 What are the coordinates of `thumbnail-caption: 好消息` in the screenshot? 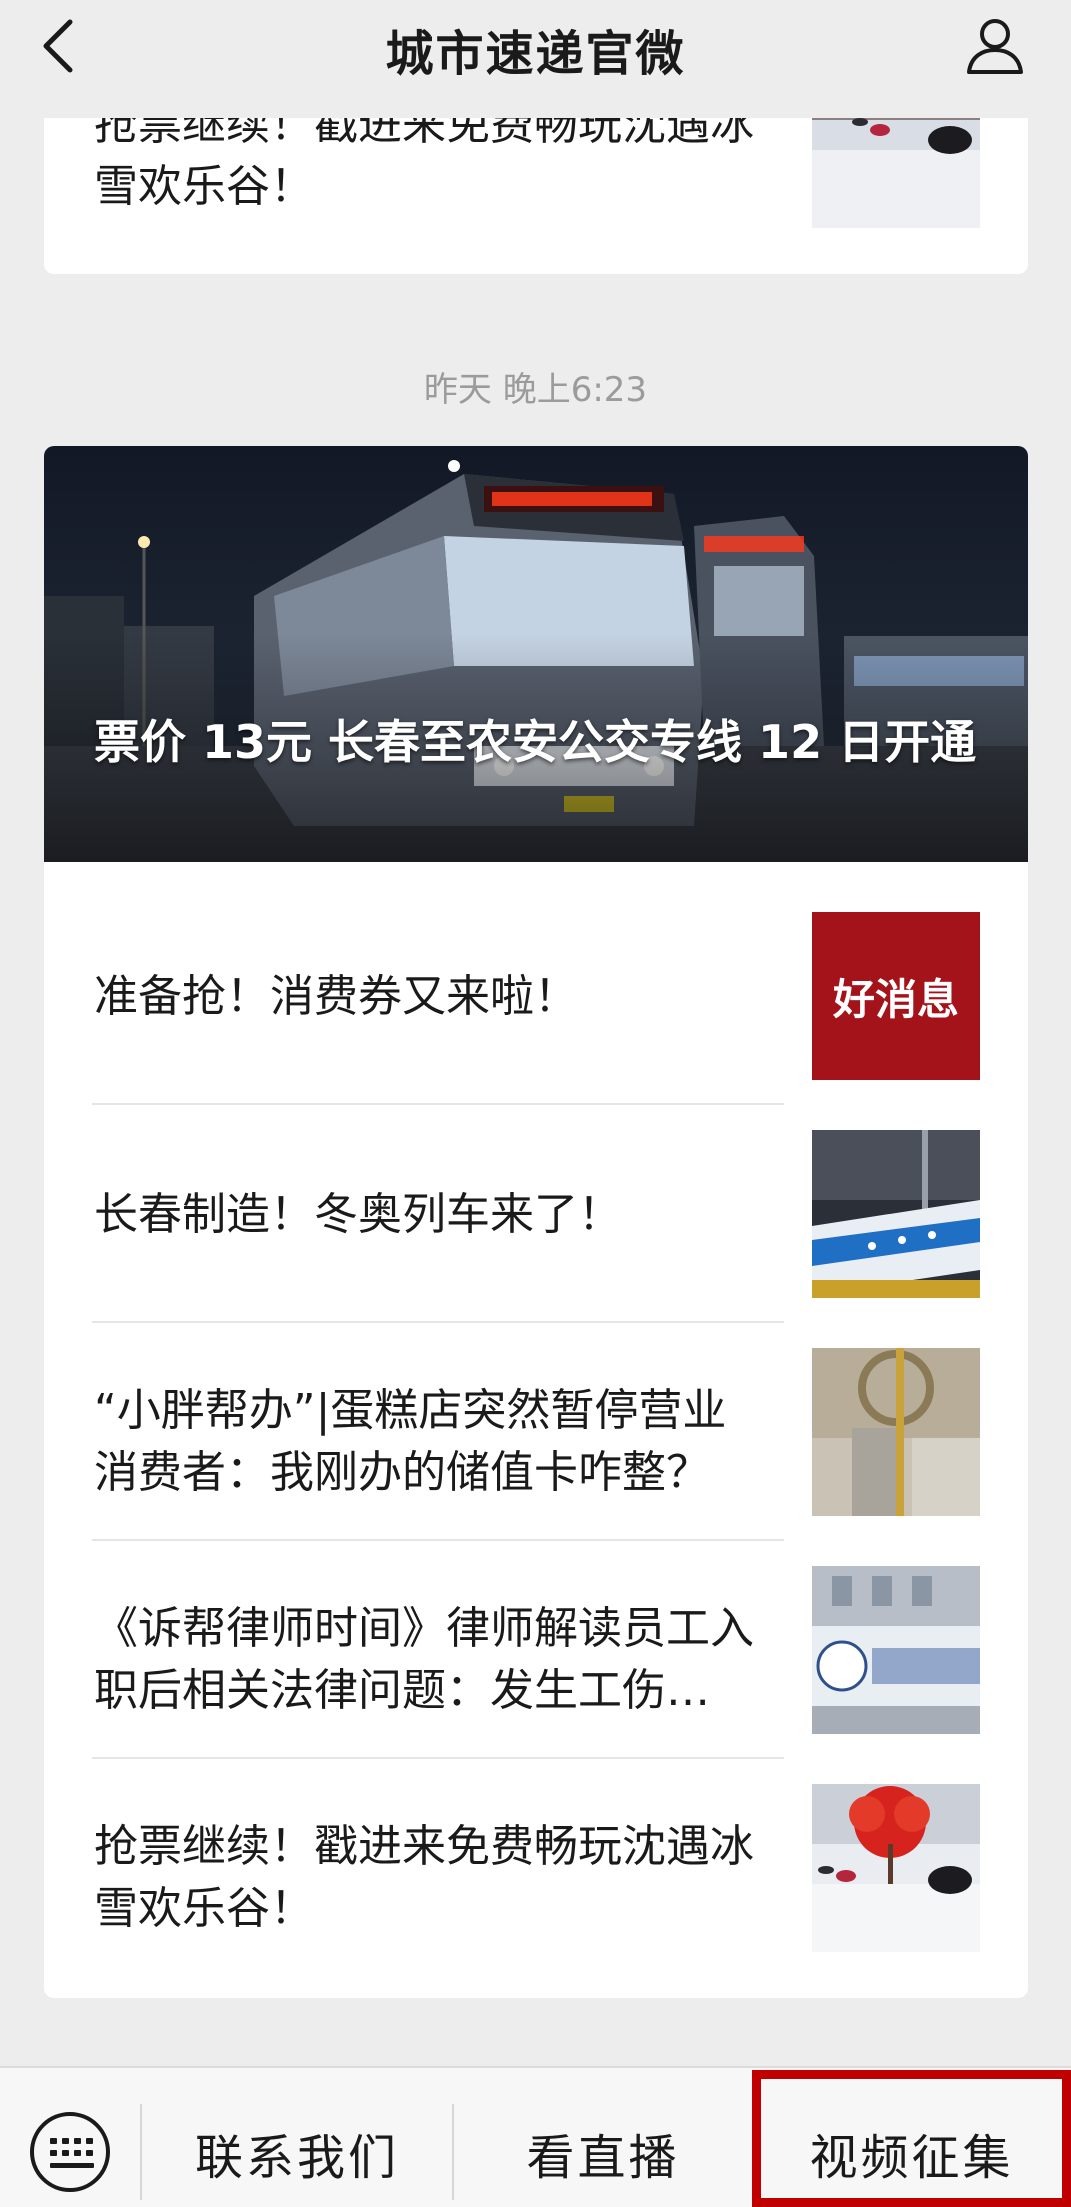 It's located at (895, 999).